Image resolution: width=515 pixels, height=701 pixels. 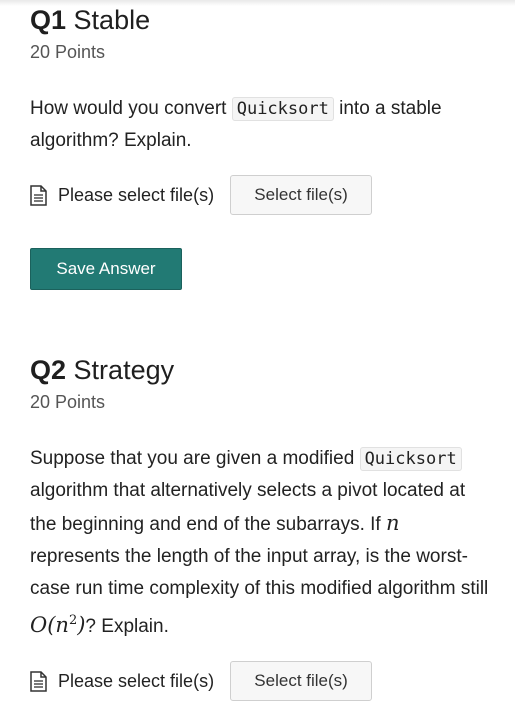 I want to click on math-variable-n: n, so click(x=392, y=523).